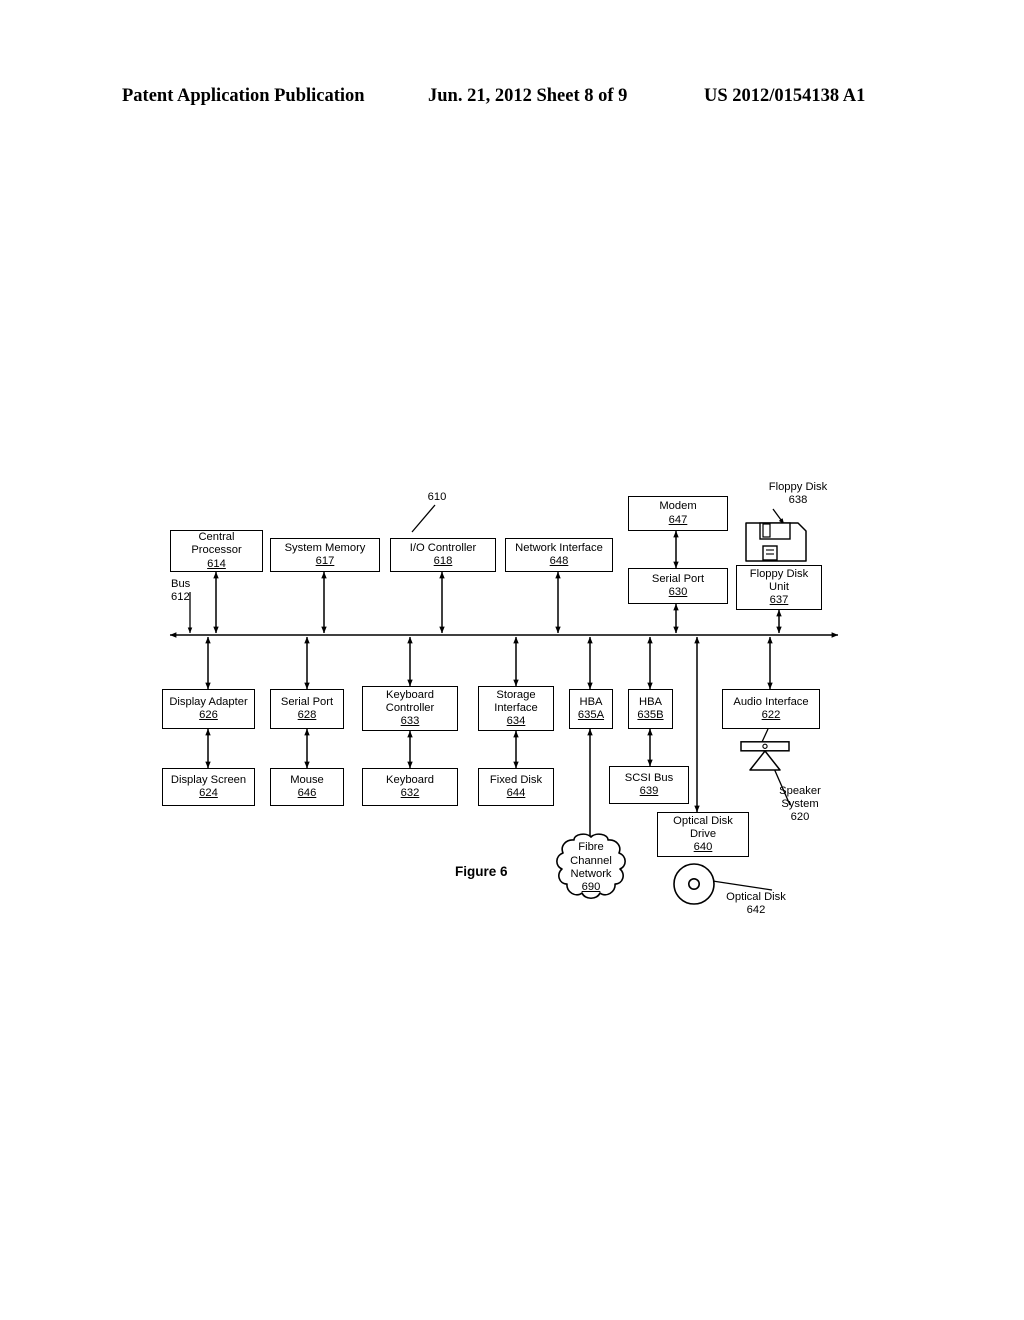  I want to click on node-network-interface: Network Interface 648, so click(559, 555).